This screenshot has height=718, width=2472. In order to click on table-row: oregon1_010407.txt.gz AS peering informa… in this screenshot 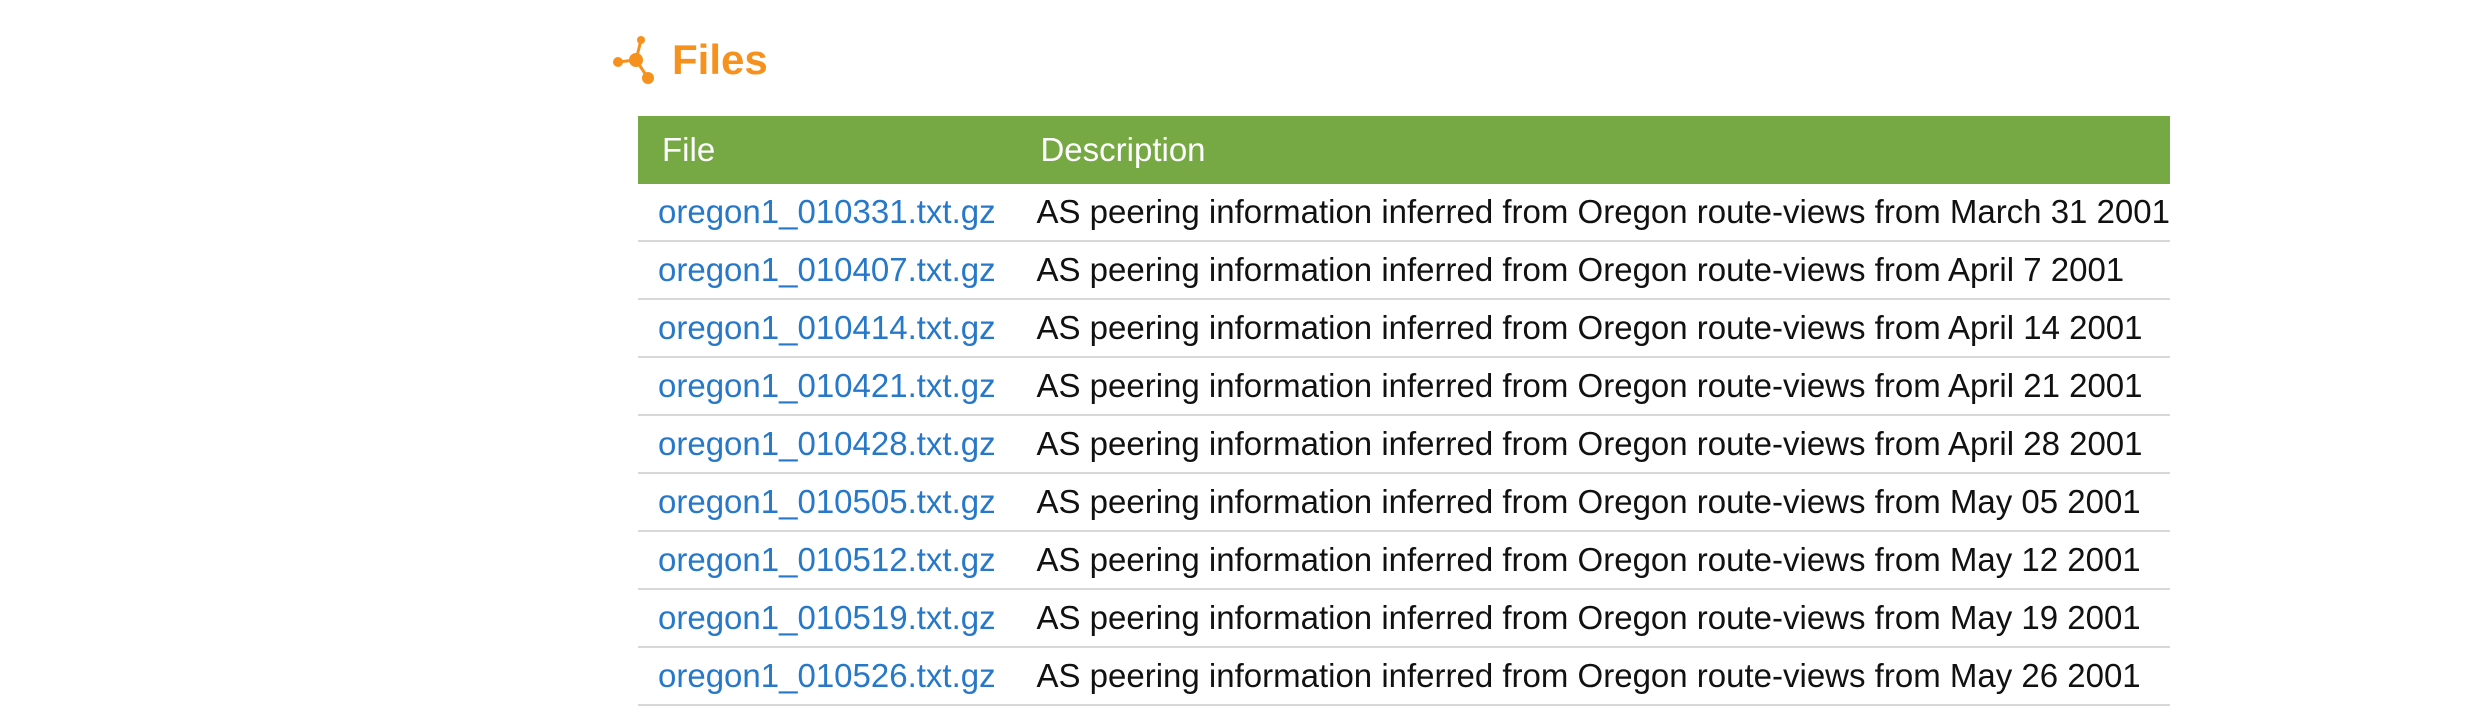, I will do `click(1404, 270)`.